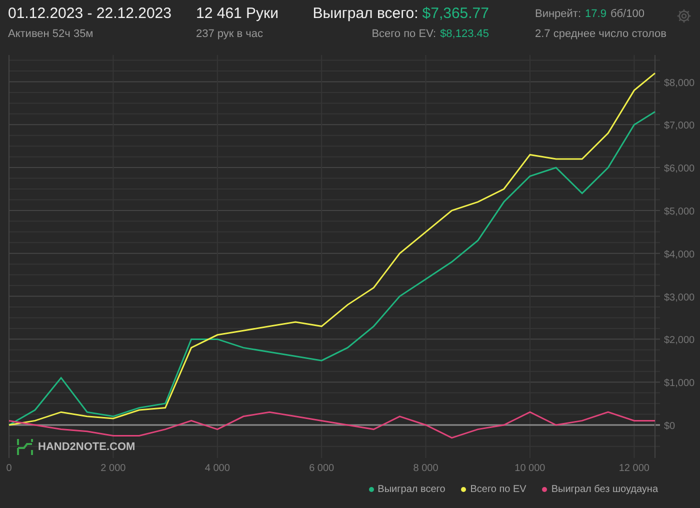 Image resolution: width=700 pixels, height=508 pixels. I want to click on y-axis-label: $3,000, so click(679, 298).